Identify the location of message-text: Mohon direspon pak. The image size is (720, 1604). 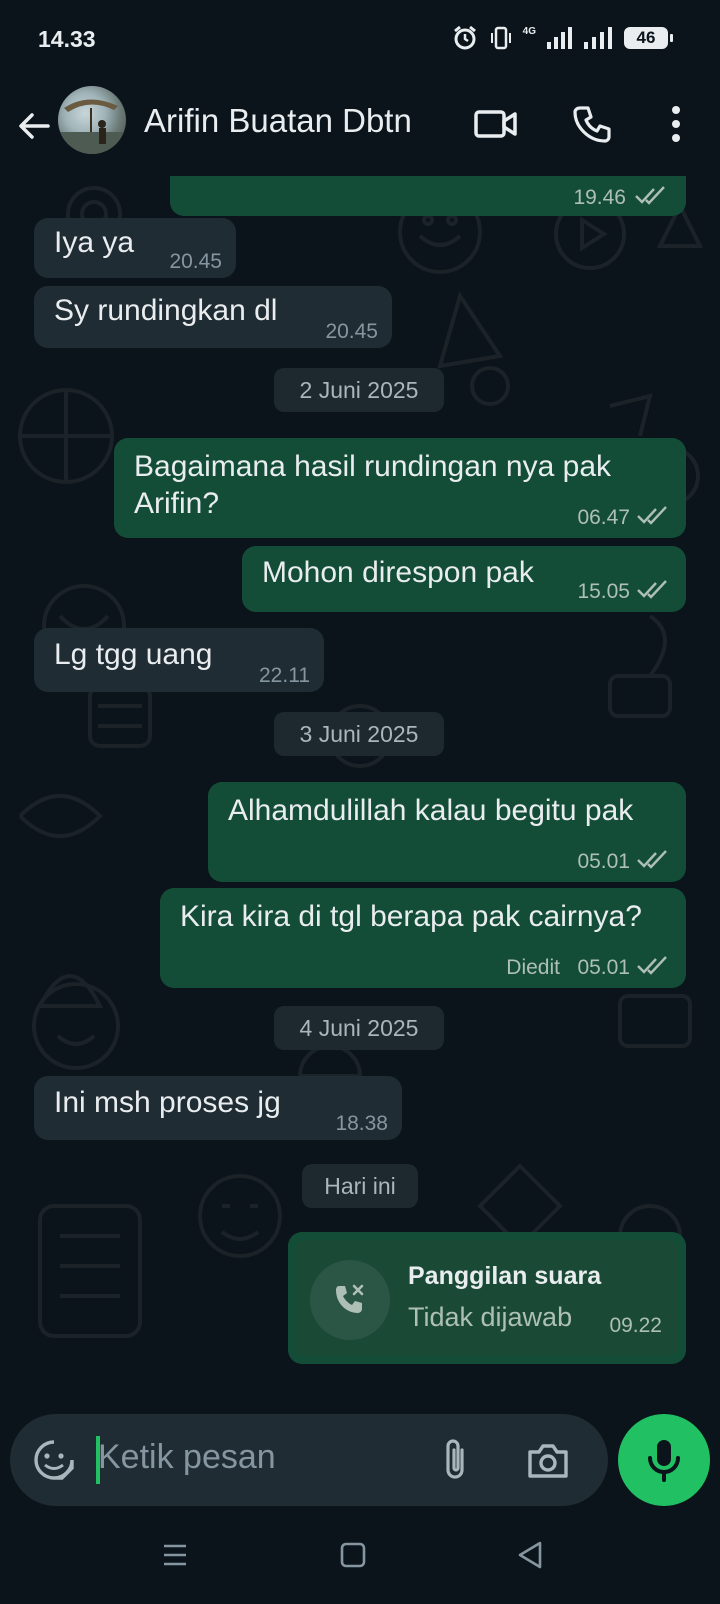
(398, 572).